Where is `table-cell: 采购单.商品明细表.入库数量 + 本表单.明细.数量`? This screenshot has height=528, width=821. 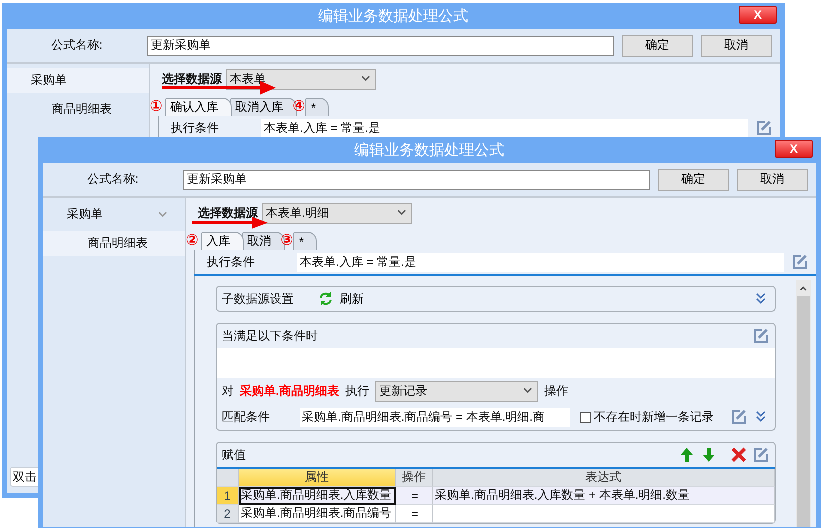 table-cell: 采购单.商品明细表.入库数量 + 本表单.明细.数量 is located at coordinates (604, 496).